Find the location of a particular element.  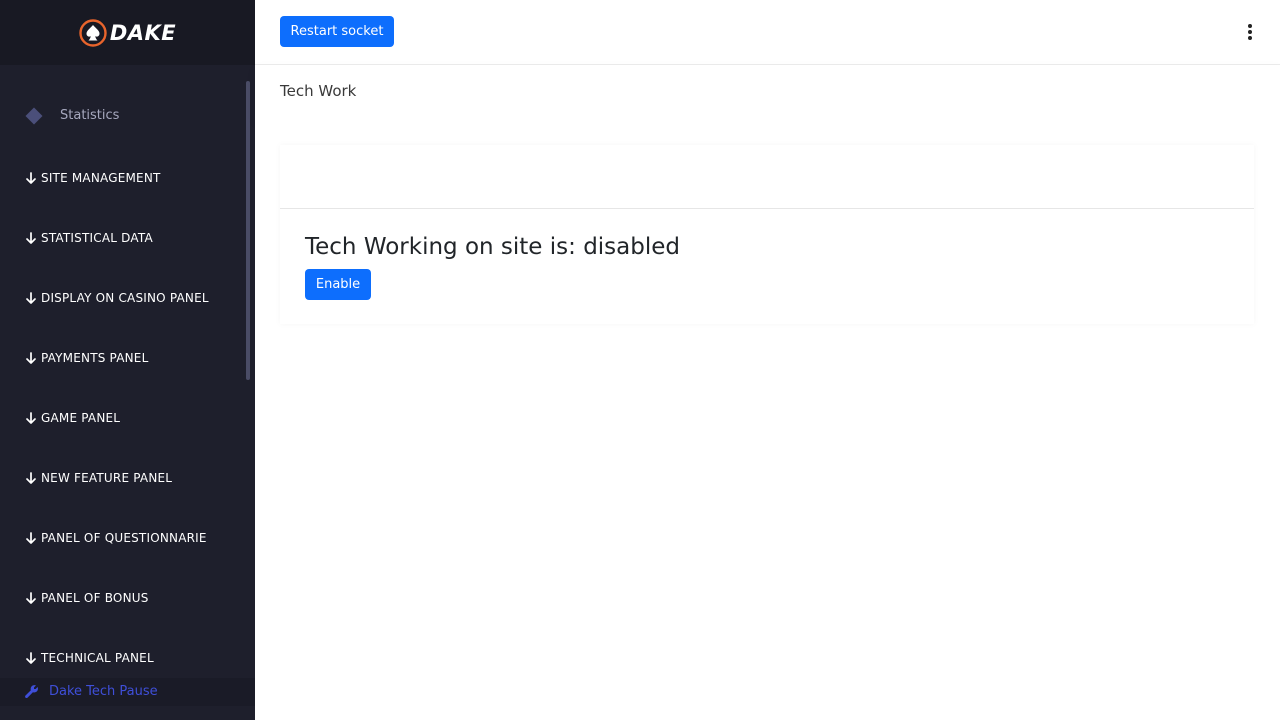

sidebar-section-payments-panel: PAYMENTS PANEL is located at coordinates (86, 358).